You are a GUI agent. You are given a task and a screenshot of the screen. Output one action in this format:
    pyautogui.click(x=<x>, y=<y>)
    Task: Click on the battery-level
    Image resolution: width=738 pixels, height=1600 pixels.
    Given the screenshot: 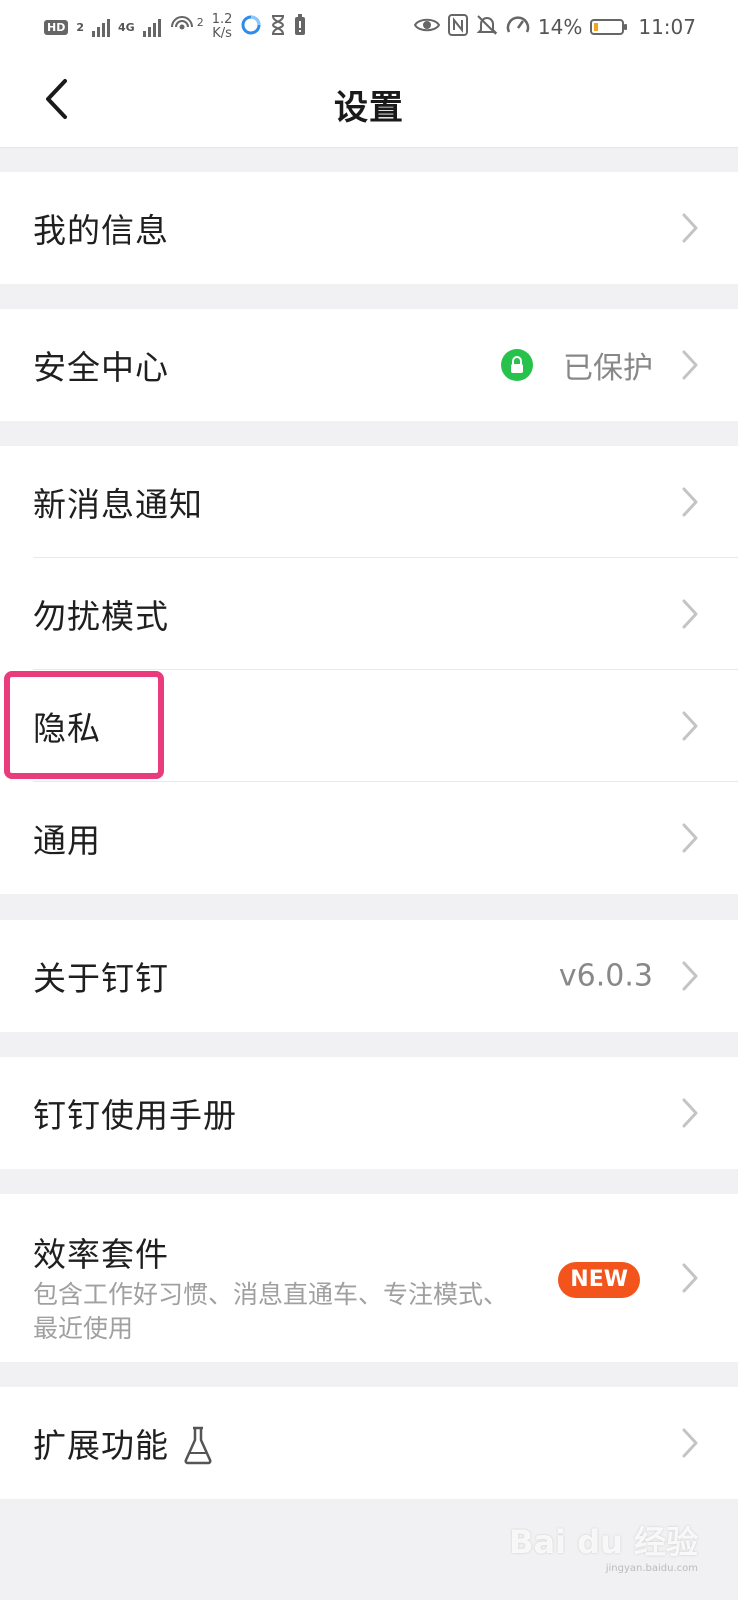 What is the action you would take?
    pyautogui.click(x=596, y=27)
    